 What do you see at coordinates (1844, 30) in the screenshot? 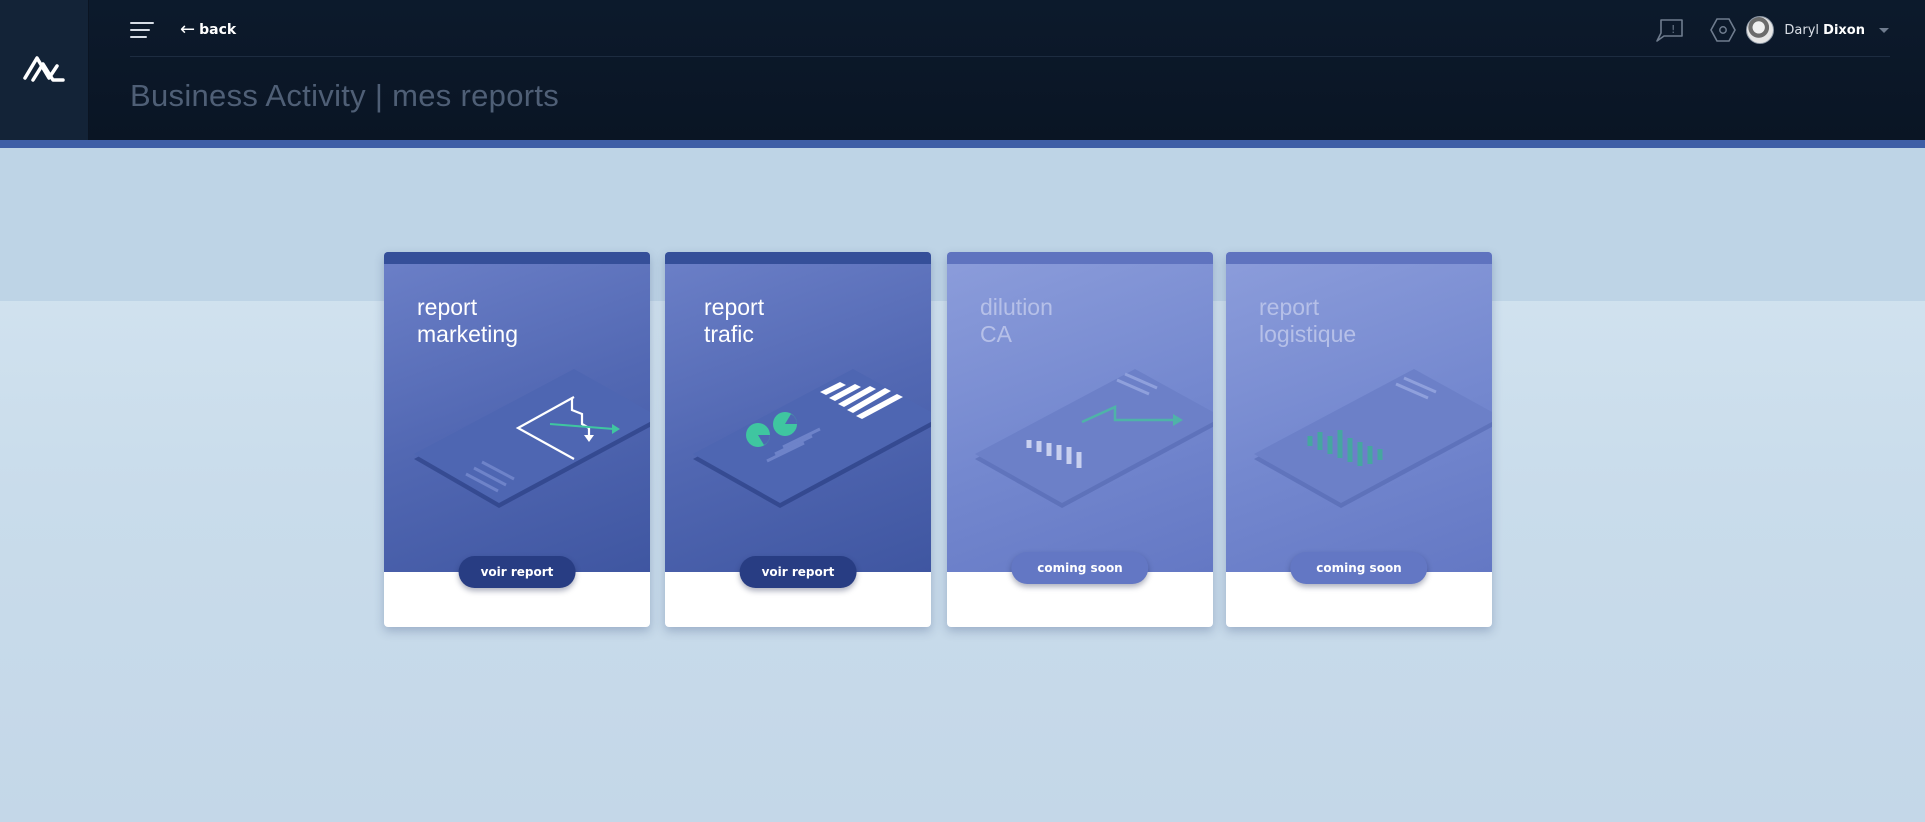
I see `user-last-name: Dixon` at bounding box center [1844, 30].